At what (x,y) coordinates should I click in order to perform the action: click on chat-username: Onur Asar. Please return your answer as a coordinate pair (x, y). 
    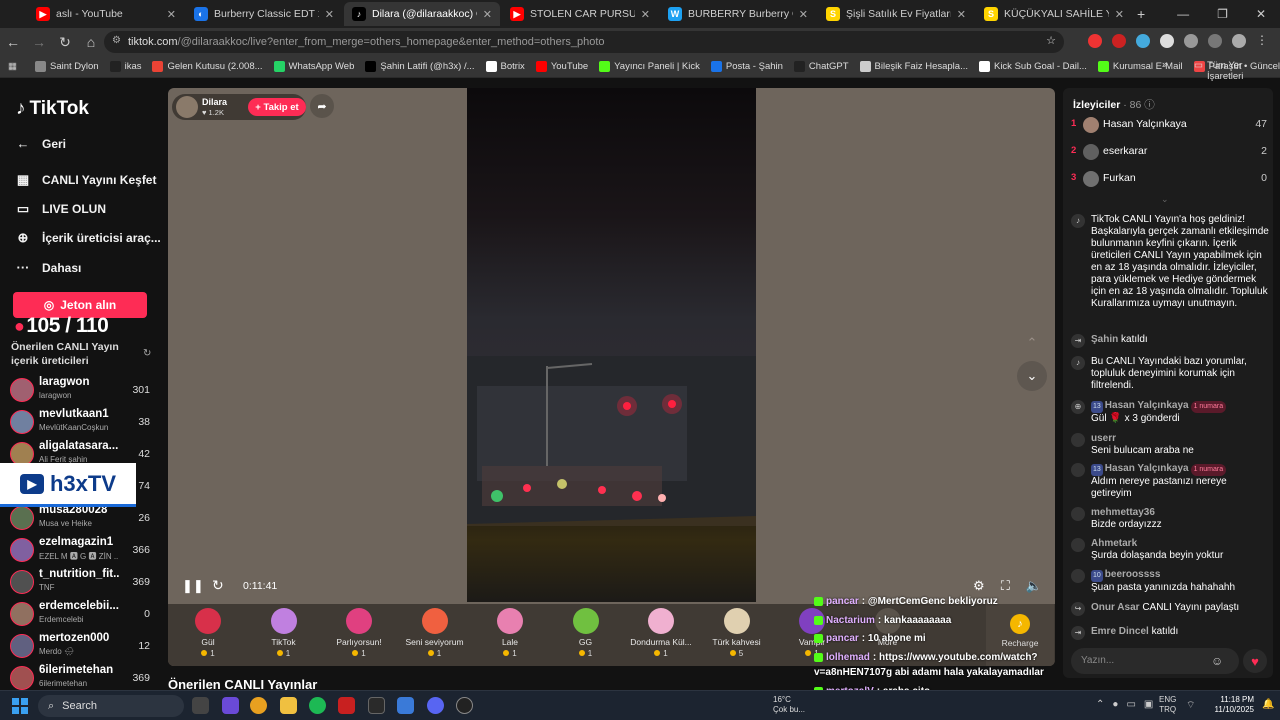
    Looking at the image, I should click on (1115, 607).